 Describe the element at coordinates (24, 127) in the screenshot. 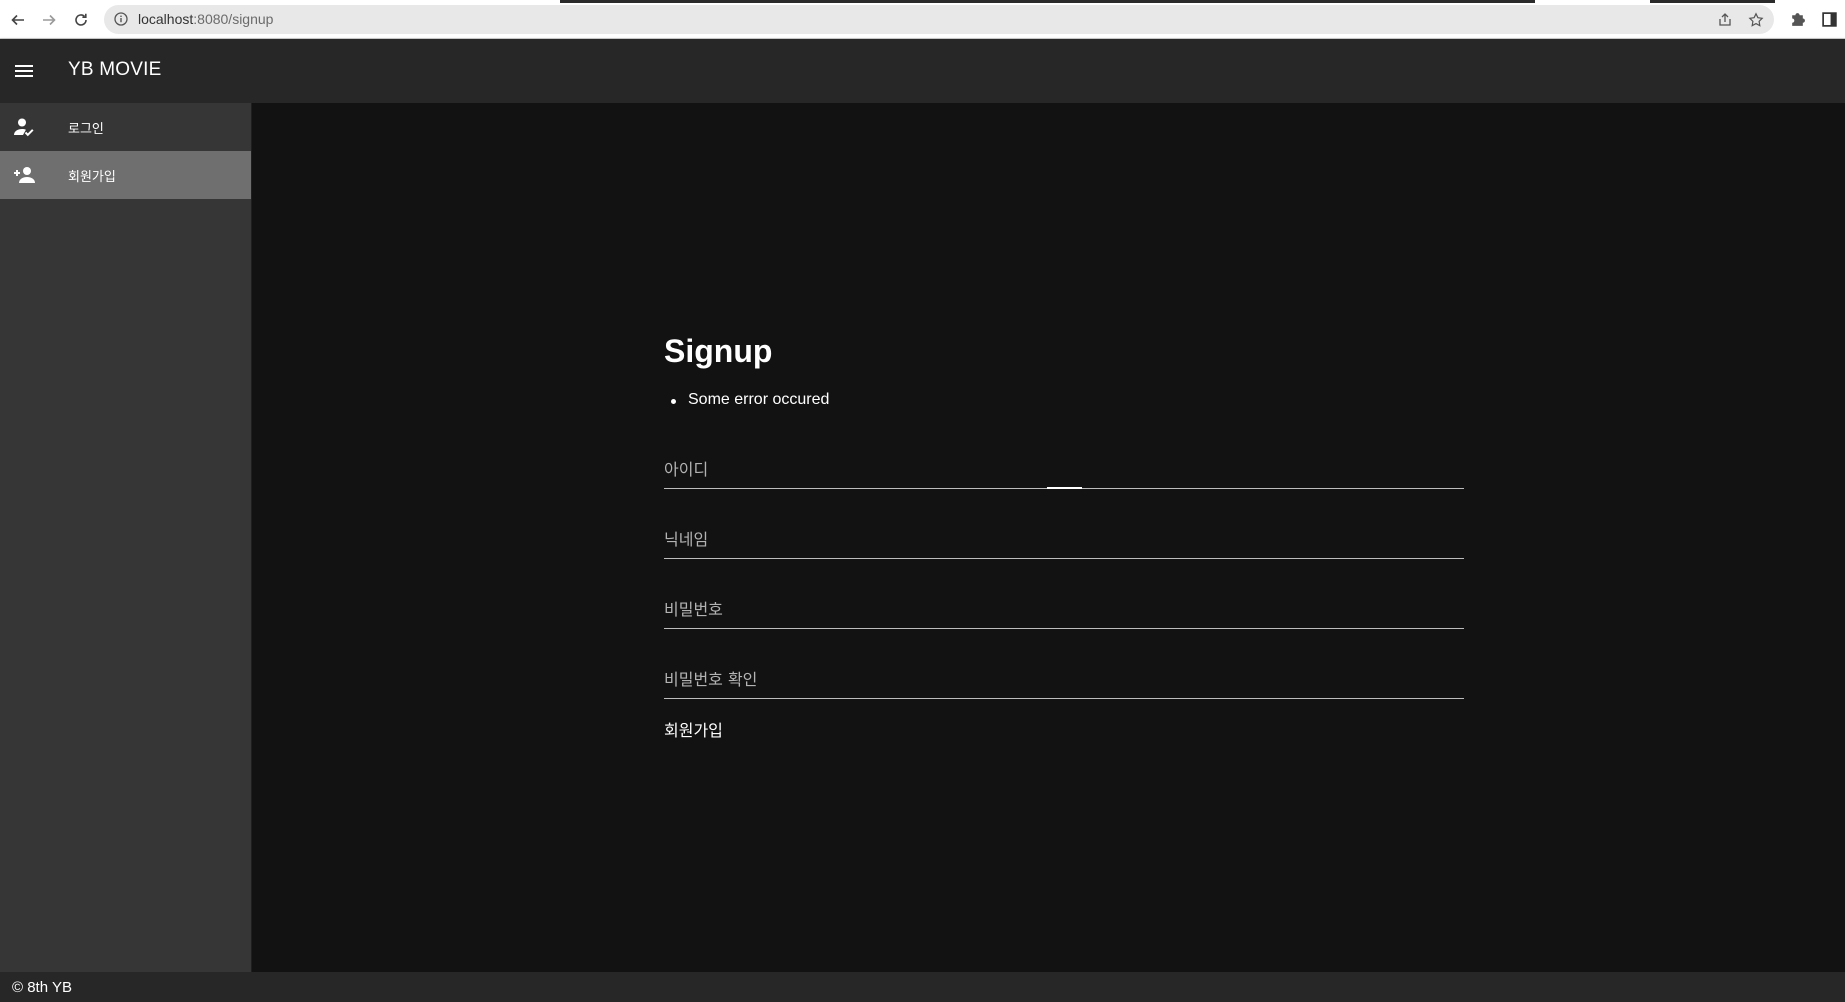

I see `account-check-icon` at that location.